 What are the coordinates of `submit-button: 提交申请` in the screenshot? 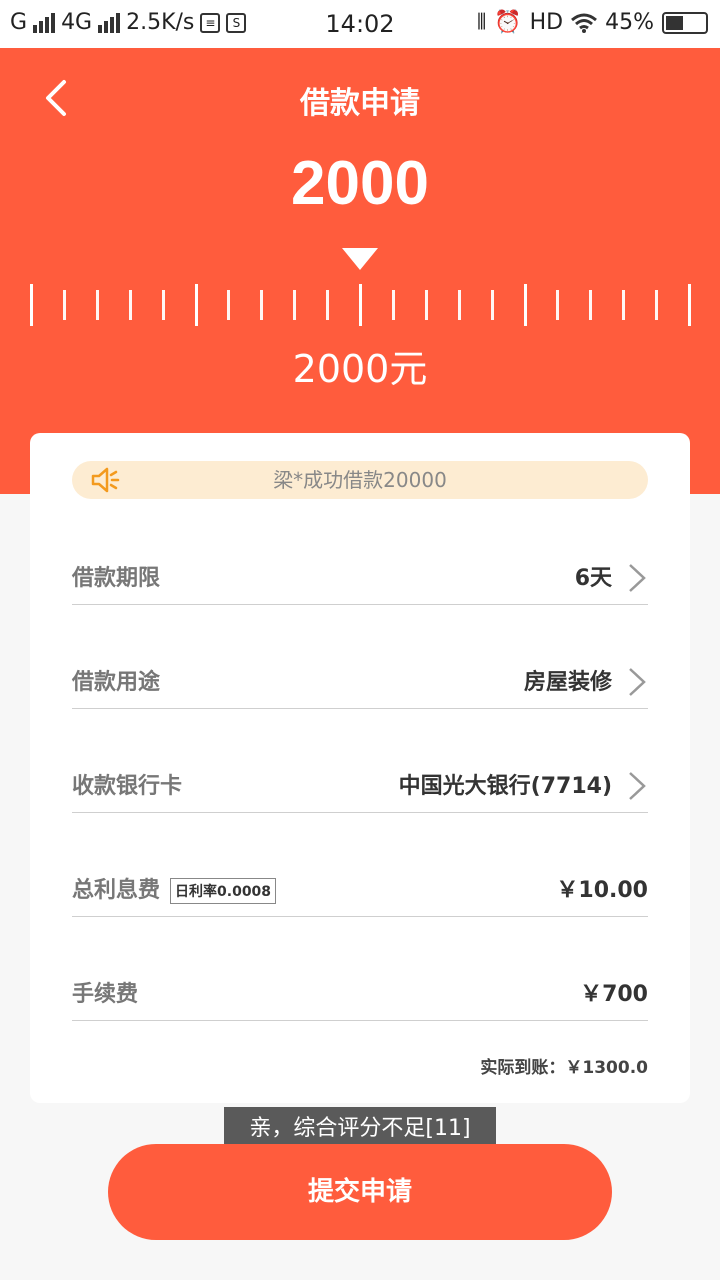 It's located at (360, 1192).